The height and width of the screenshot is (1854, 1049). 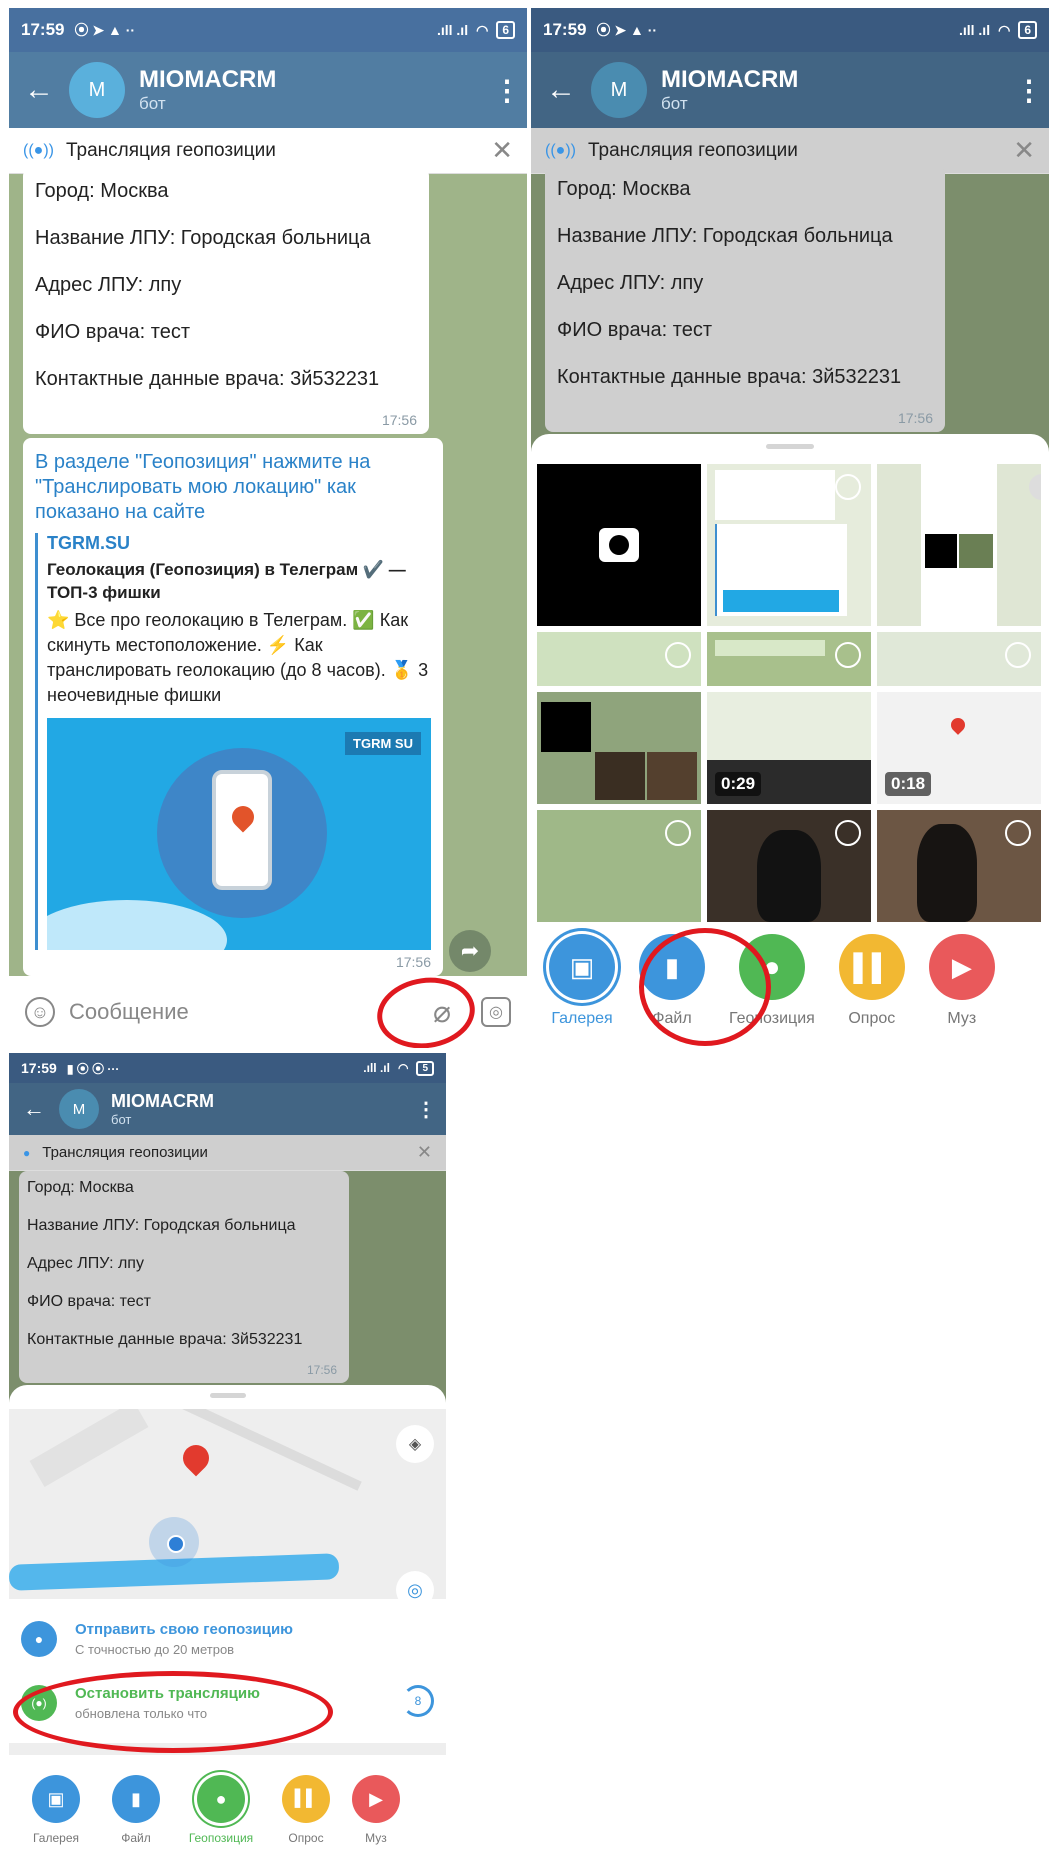 What do you see at coordinates (136, 1814) in the screenshot?
I see `tab-file: ▮ Файл` at bounding box center [136, 1814].